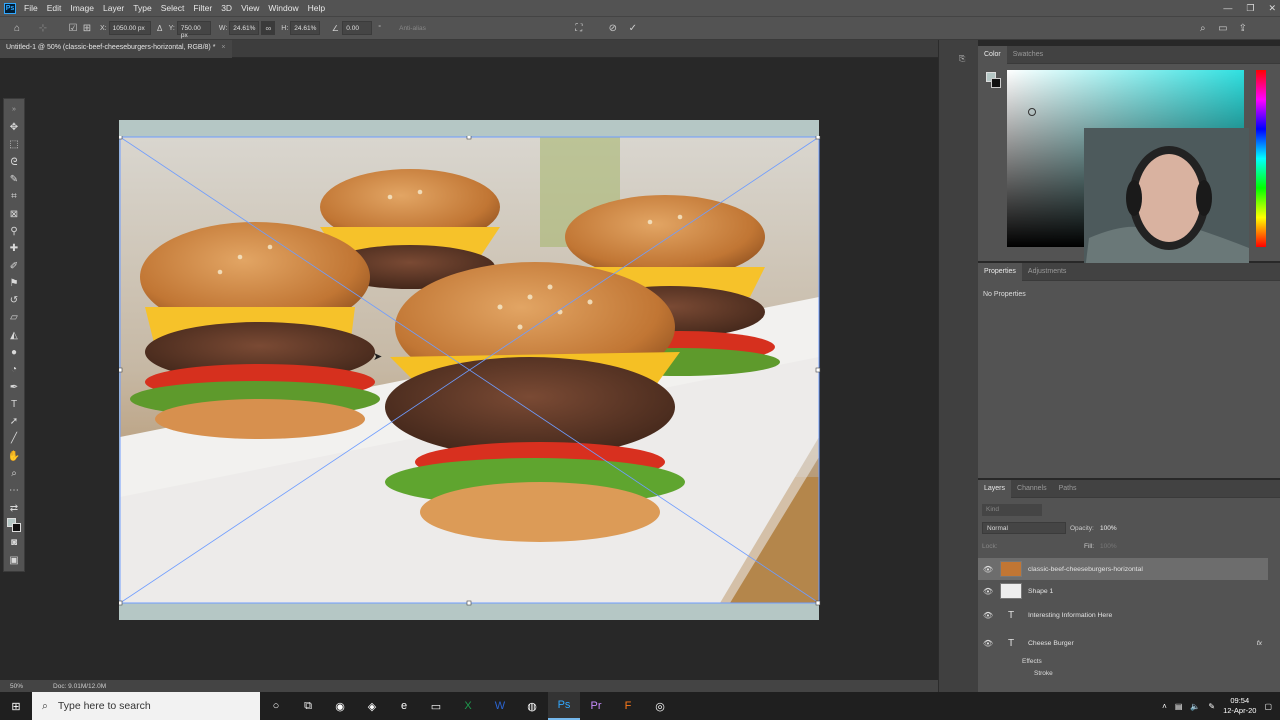  What do you see at coordinates (14, 196) in the screenshot?
I see `crop-tool-icon: ⌗` at bounding box center [14, 196].